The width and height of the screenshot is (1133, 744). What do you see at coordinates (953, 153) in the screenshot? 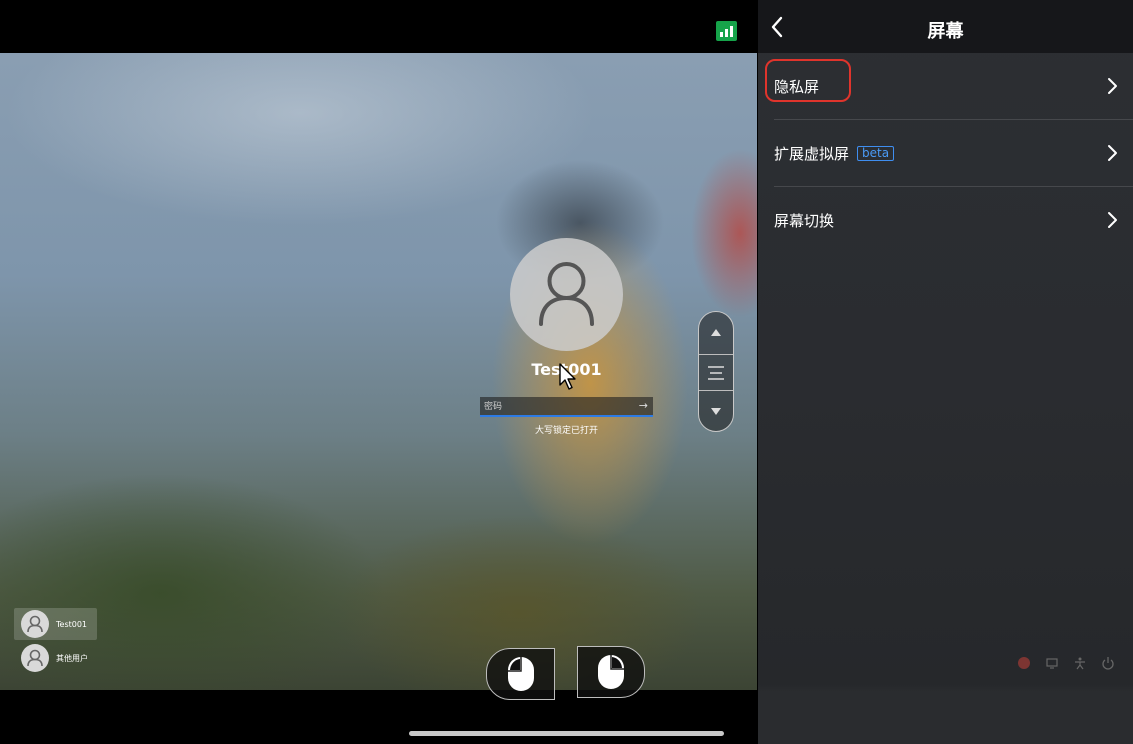
I see `menu-item-extended-virtual-screen: 扩展虚拟屏 beta` at bounding box center [953, 153].